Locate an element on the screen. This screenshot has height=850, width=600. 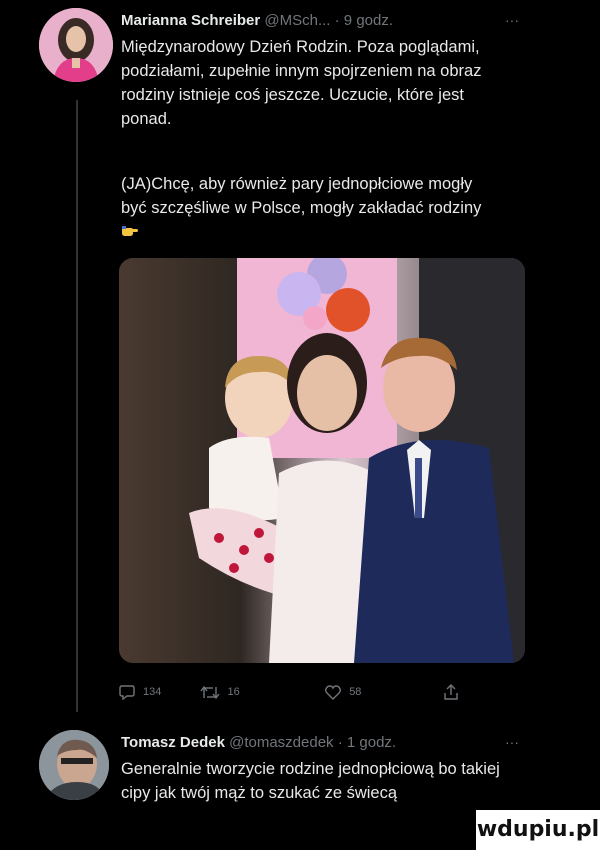
watermark: wdupiu.pl is located at coordinates (538, 830).